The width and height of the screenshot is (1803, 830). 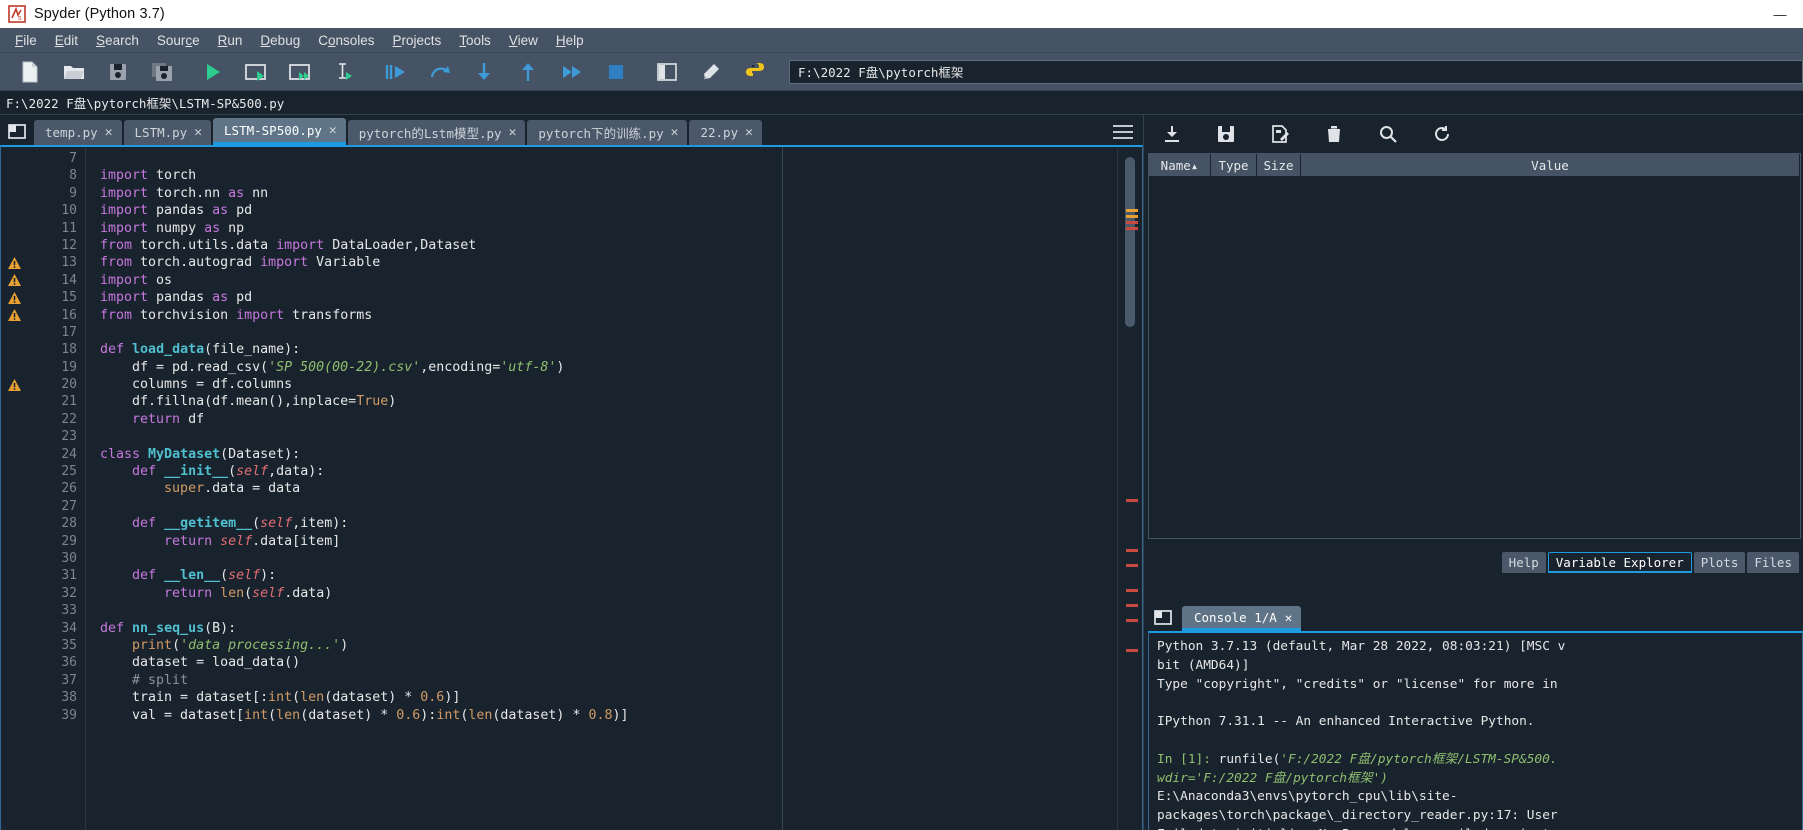 What do you see at coordinates (1226, 134) in the screenshot?
I see `save-data-icon` at bounding box center [1226, 134].